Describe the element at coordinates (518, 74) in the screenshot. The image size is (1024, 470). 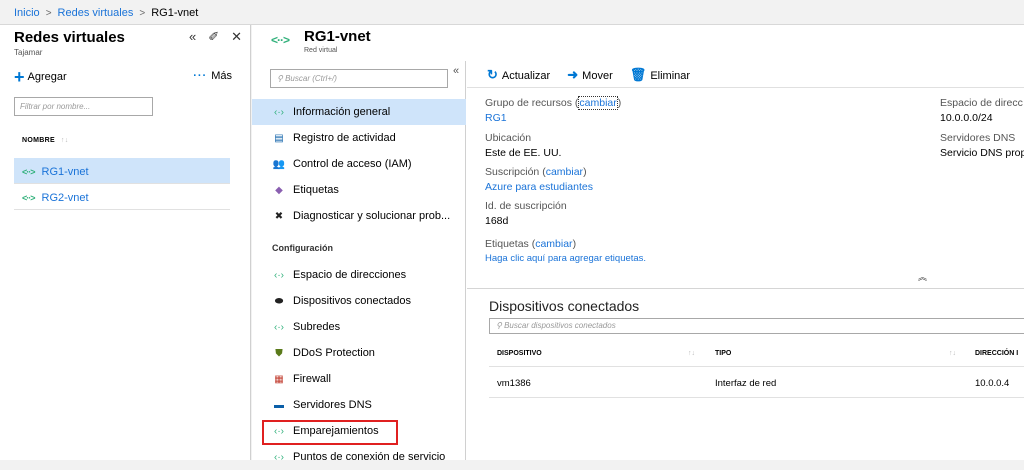
I see `refresh-button: ↻ Actualizar` at that location.